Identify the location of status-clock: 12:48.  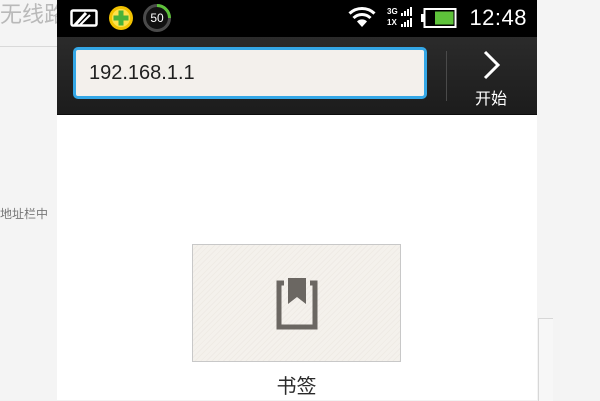
(498, 17).